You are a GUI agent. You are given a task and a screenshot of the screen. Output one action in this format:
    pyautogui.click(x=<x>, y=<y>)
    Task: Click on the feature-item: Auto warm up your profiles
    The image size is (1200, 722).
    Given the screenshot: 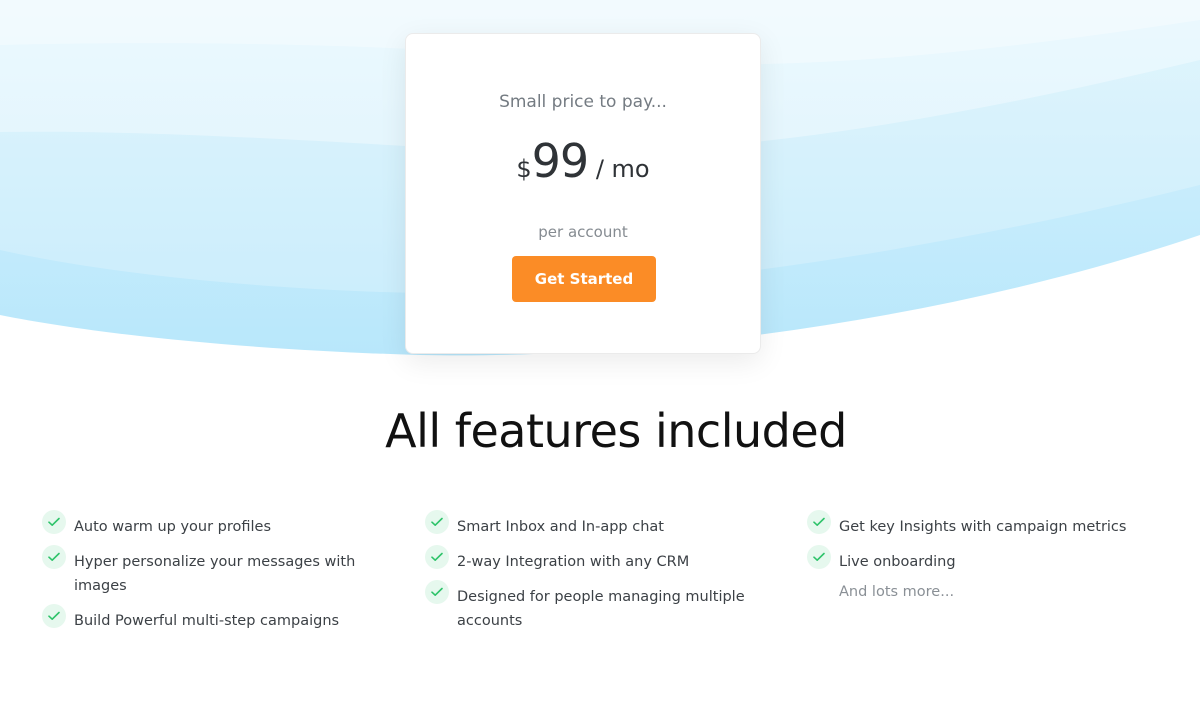 What is the action you would take?
    pyautogui.click(x=217, y=524)
    